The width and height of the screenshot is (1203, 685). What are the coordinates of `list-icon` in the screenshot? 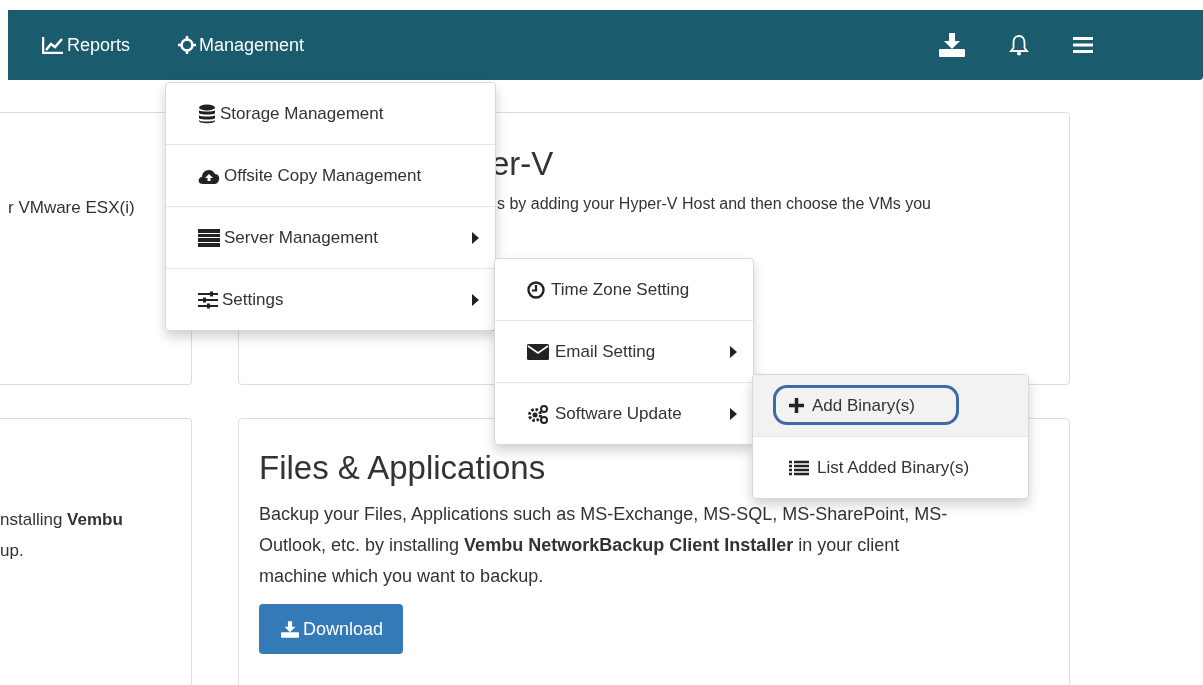 It's located at (799, 467).